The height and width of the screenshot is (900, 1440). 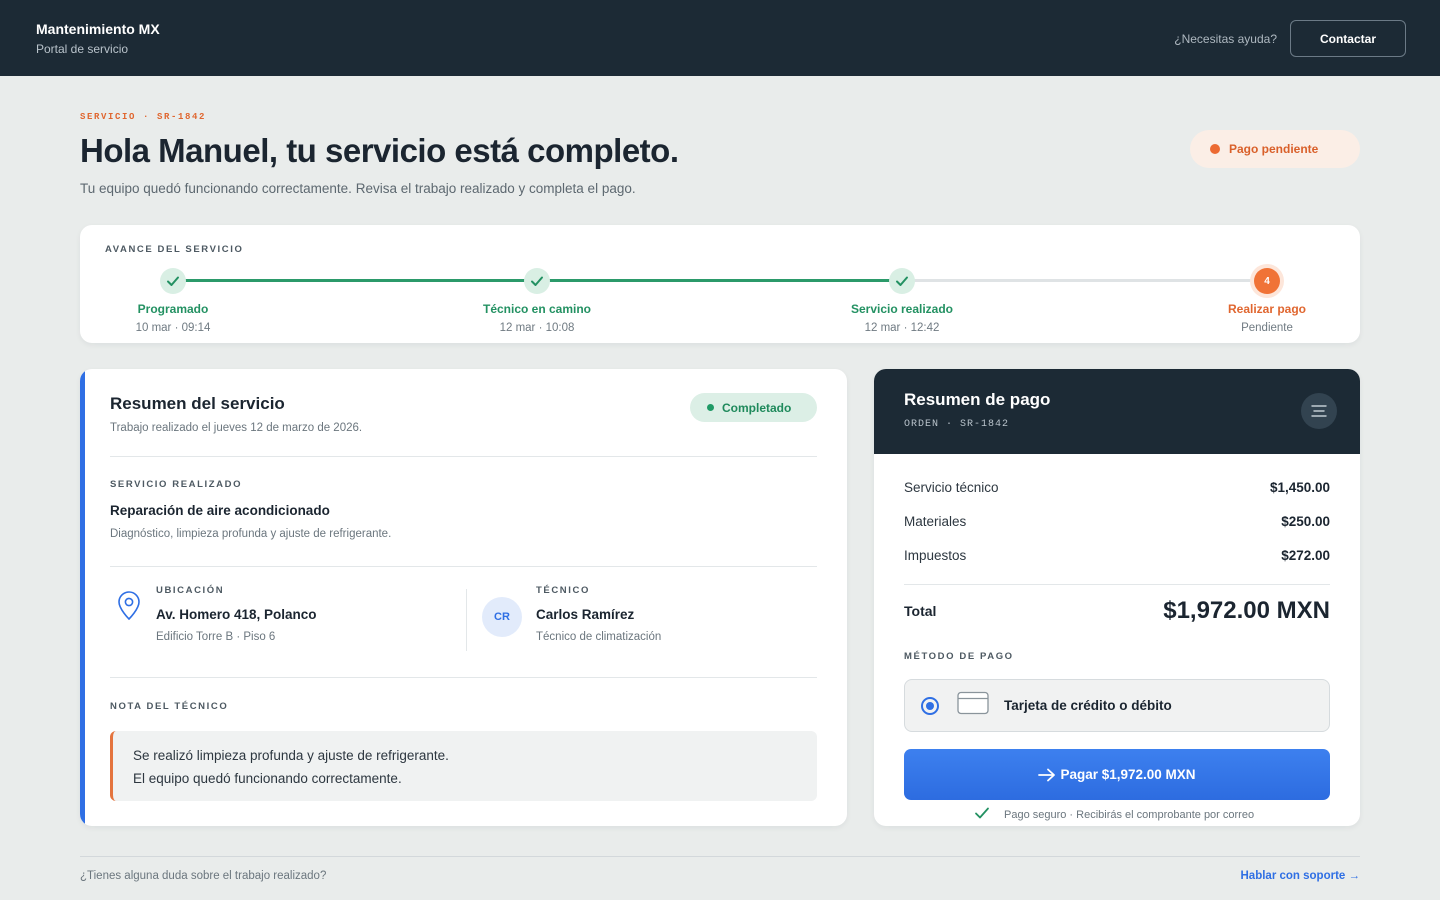 I want to click on step-name: Servicio realizado, so click(x=902, y=309).